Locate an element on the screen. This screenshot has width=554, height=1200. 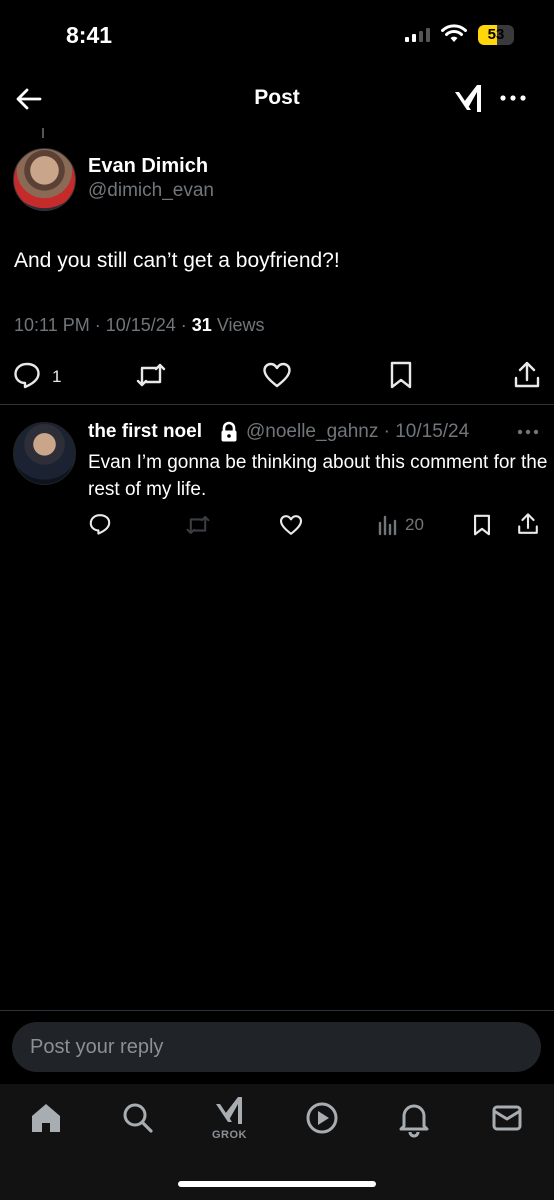
grok-label: GROK is located at coordinates (229, 1135).